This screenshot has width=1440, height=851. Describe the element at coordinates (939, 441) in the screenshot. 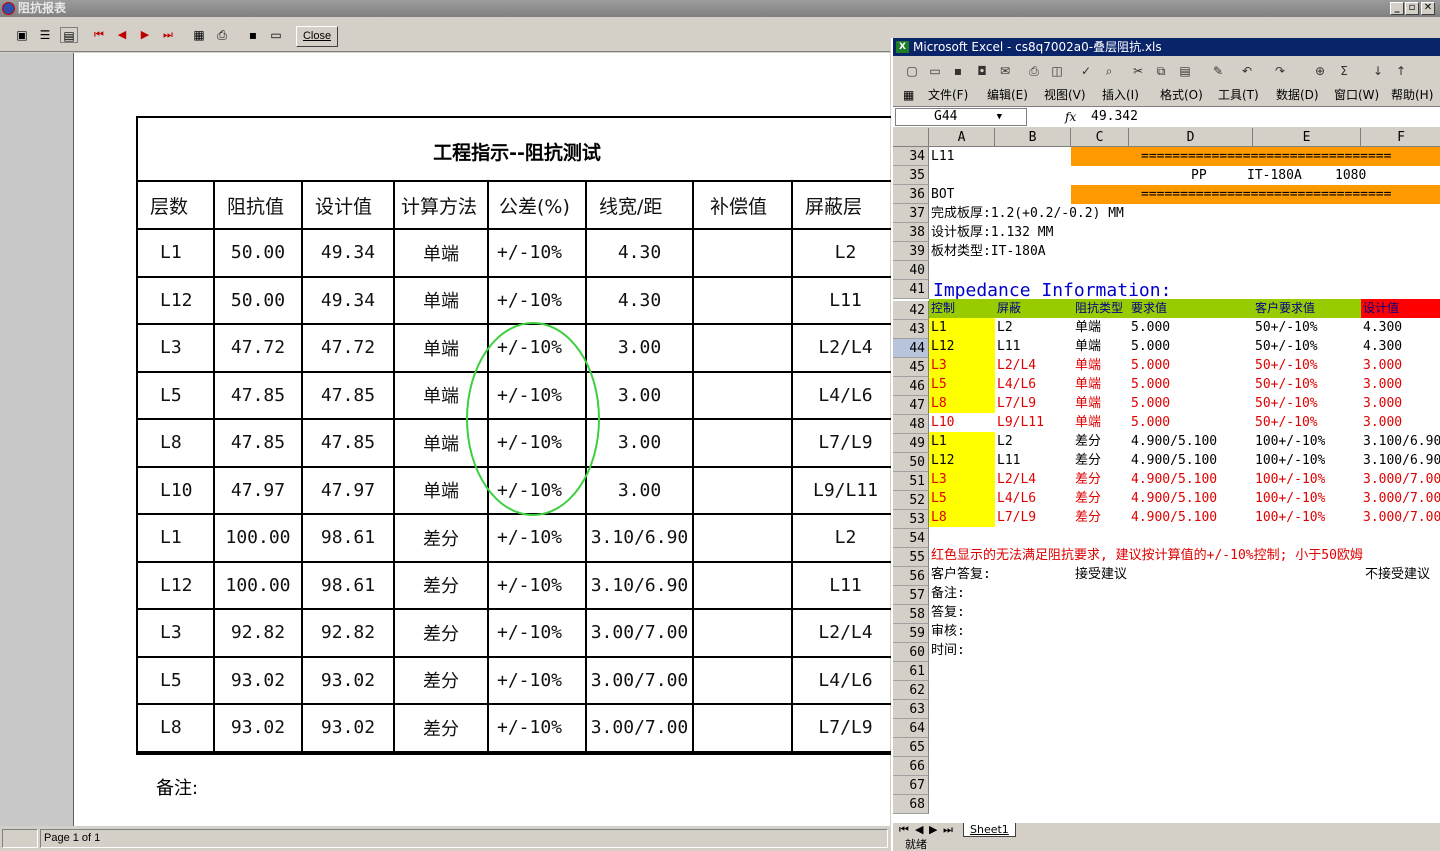

I see `impedance-cell: L1` at that location.